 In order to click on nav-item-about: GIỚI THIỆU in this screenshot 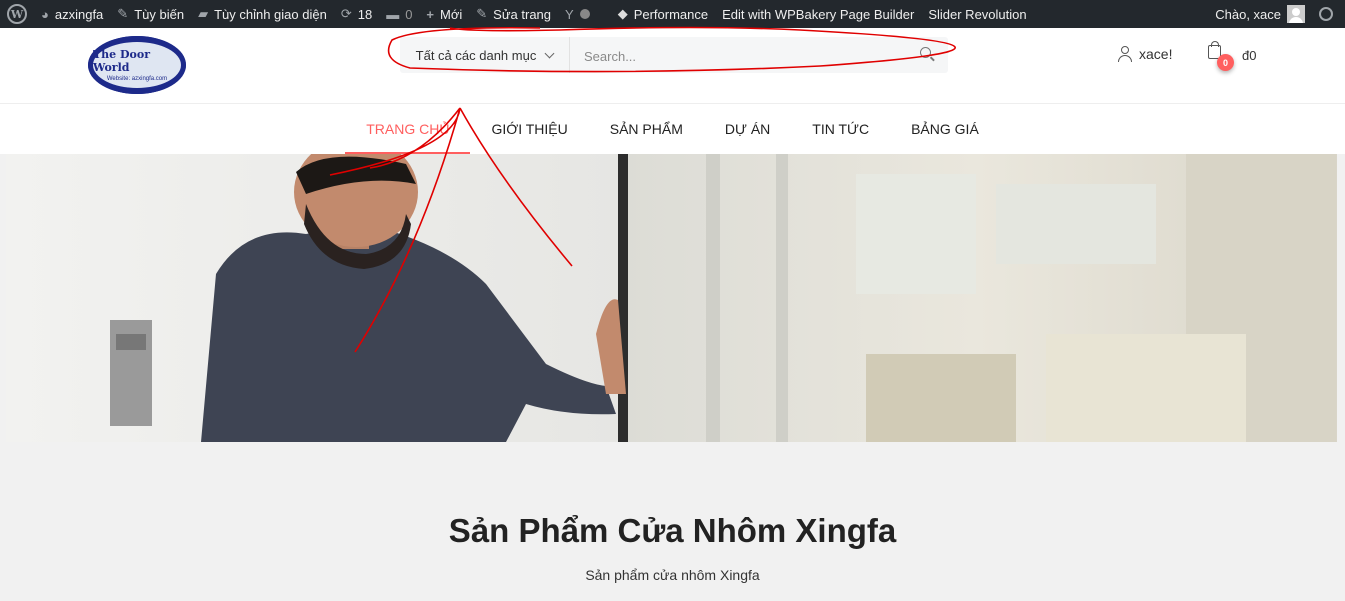, I will do `click(529, 129)`.